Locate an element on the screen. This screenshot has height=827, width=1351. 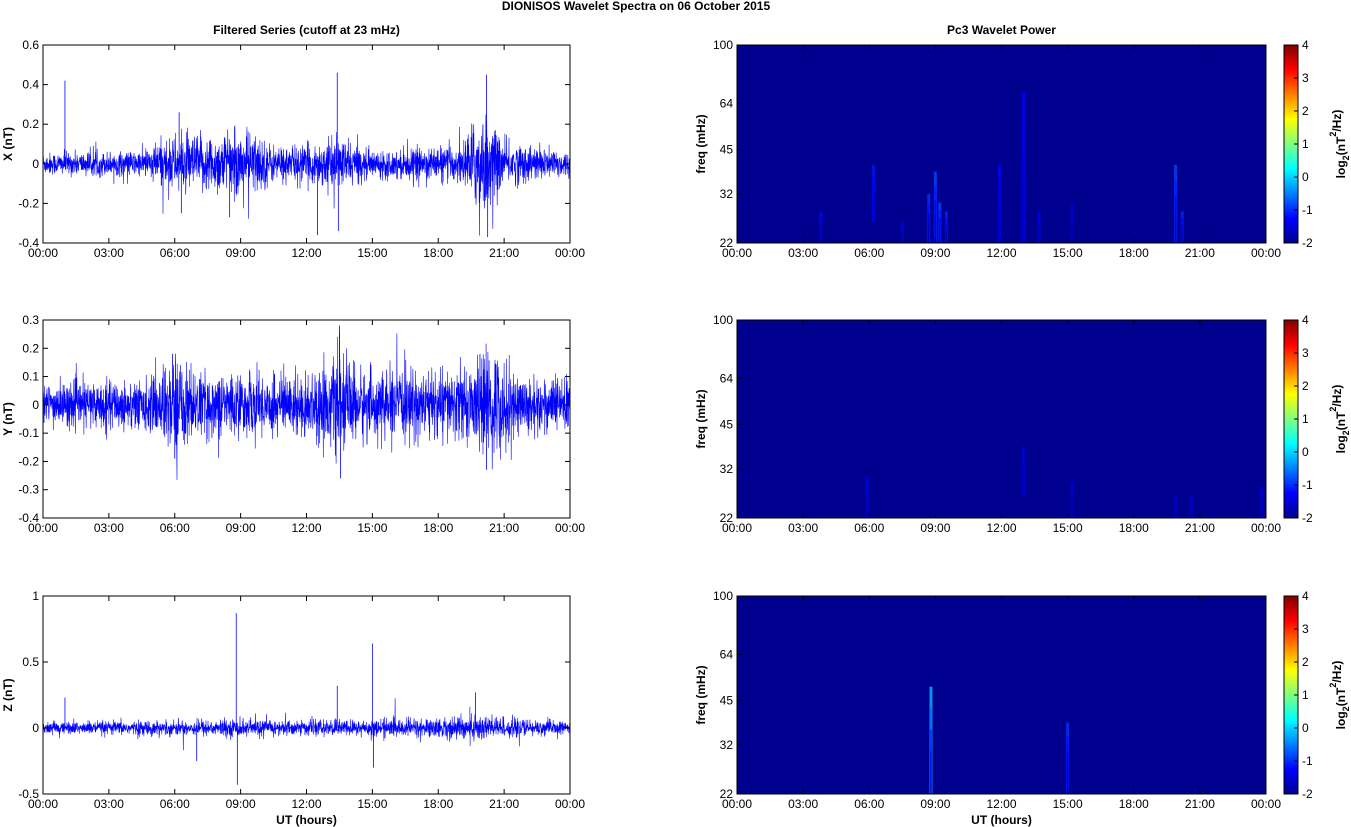
colorbar-tick-label: -1 is located at coordinates (1307, 761).